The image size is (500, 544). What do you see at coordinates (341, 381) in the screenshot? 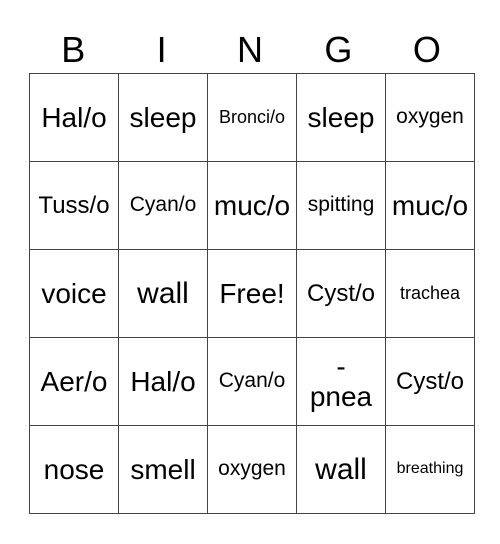
I see `bingo-cell: - pnea` at bounding box center [341, 381].